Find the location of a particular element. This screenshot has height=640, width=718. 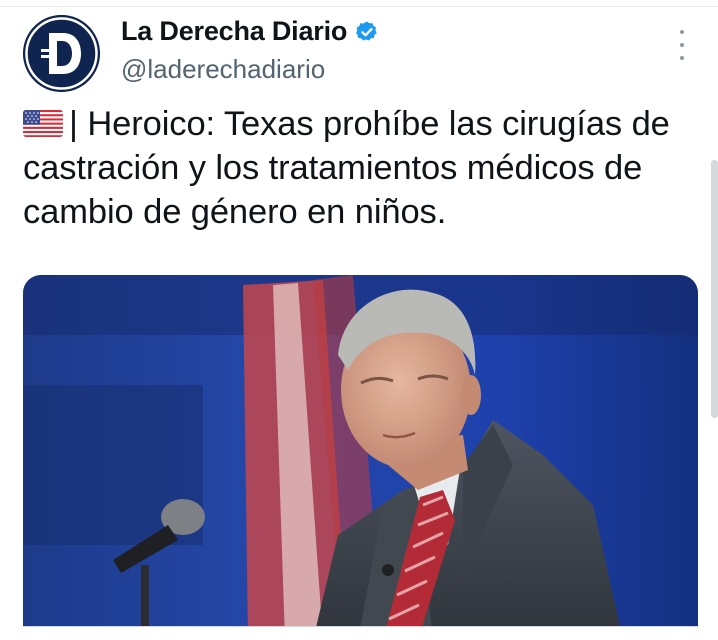

avatar-logo-icon is located at coordinates (61, 53).